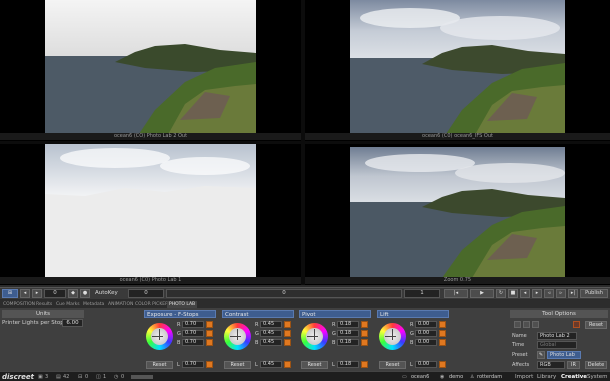  What do you see at coordinates (561, 293) in the screenshot?
I see `next-frame-button: ▹` at bounding box center [561, 293].